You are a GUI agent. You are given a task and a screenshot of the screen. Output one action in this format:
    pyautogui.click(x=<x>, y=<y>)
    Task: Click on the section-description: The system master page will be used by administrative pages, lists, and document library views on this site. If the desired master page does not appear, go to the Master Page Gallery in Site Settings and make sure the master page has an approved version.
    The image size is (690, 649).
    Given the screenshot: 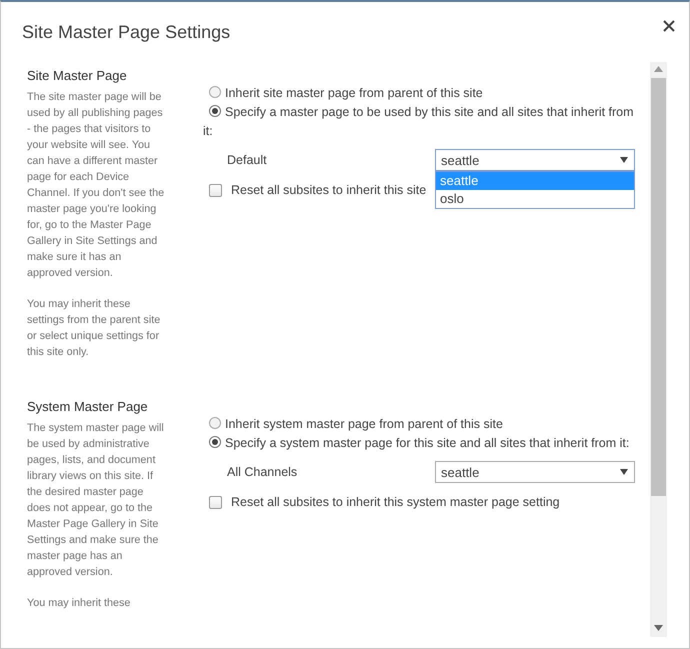 What is the action you would take?
    pyautogui.click(x=96, y=500)
    